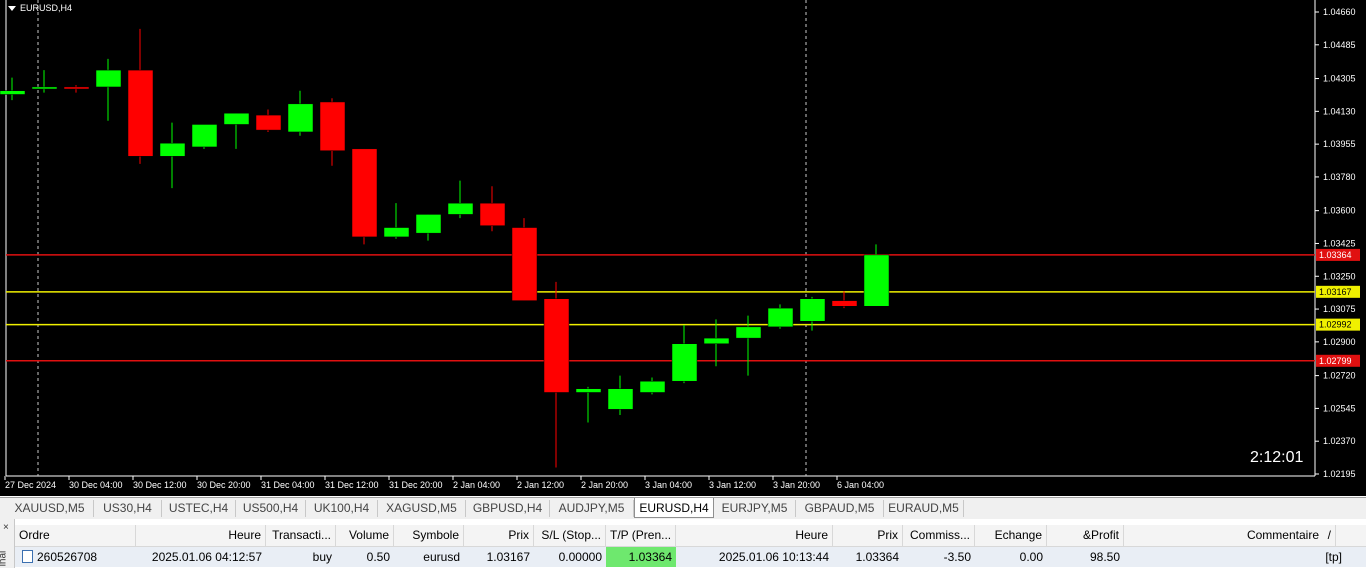 The height and width of the screenshot is (568, 1366). Describe the element at coordinates (924, 508) in the screenshot. I see `tab-euraud-m5: EURAUD,M5` at that location.